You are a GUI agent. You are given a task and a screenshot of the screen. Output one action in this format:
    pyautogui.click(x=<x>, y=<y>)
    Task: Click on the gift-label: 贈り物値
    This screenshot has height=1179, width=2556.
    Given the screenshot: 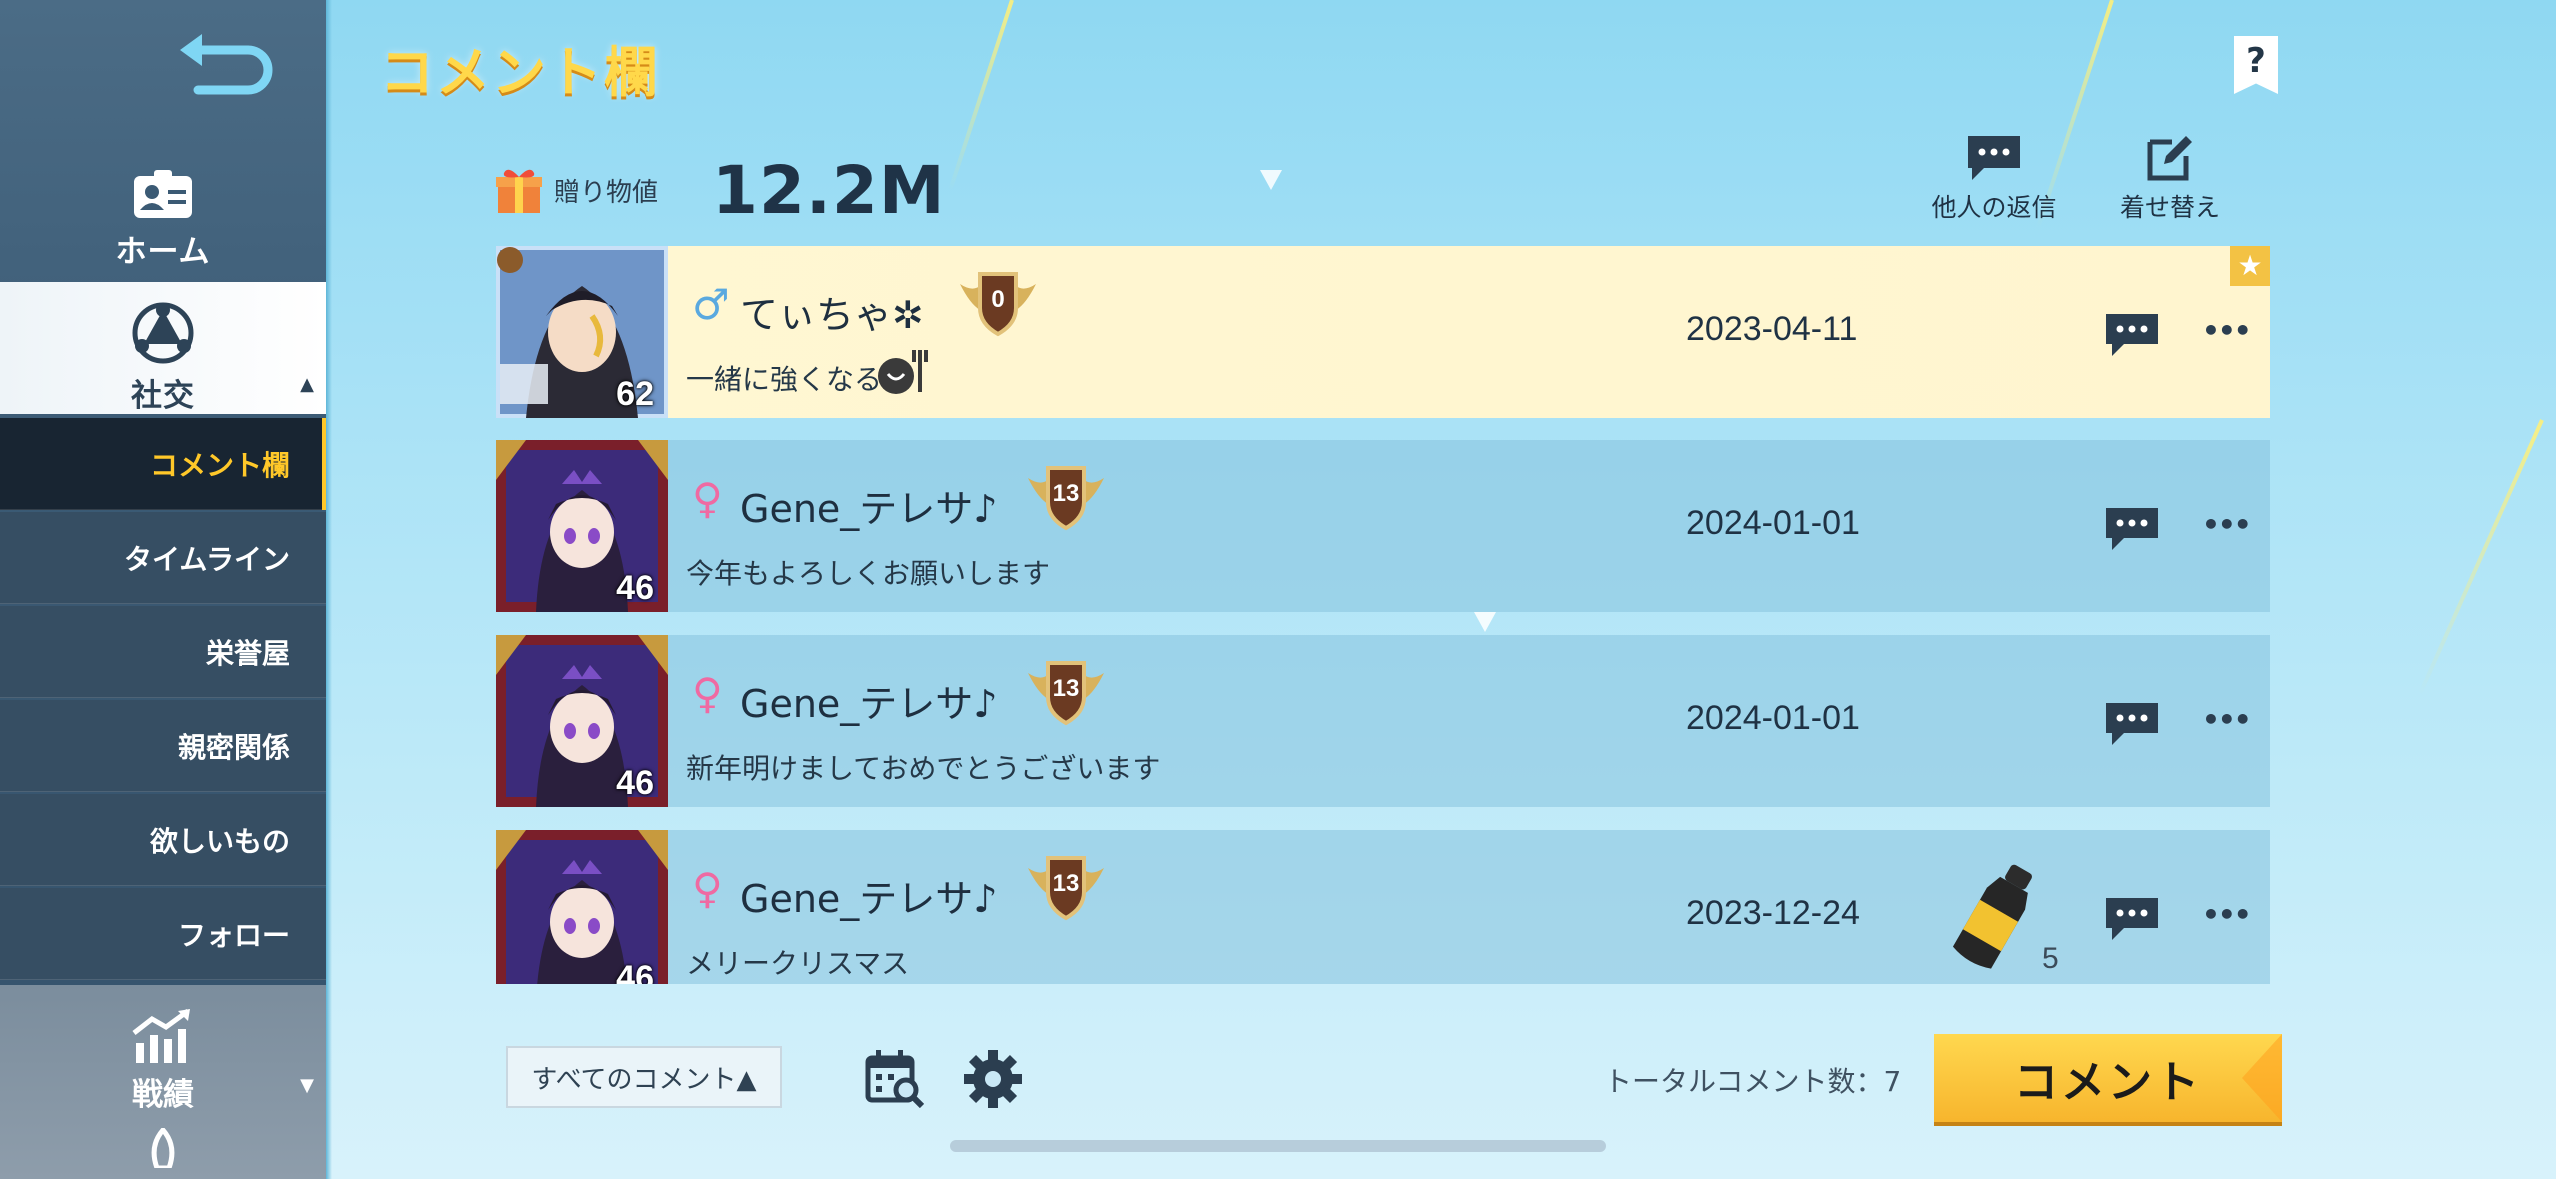 What is the action you would take?
    pyautogui.click(x=606, y=192)
    